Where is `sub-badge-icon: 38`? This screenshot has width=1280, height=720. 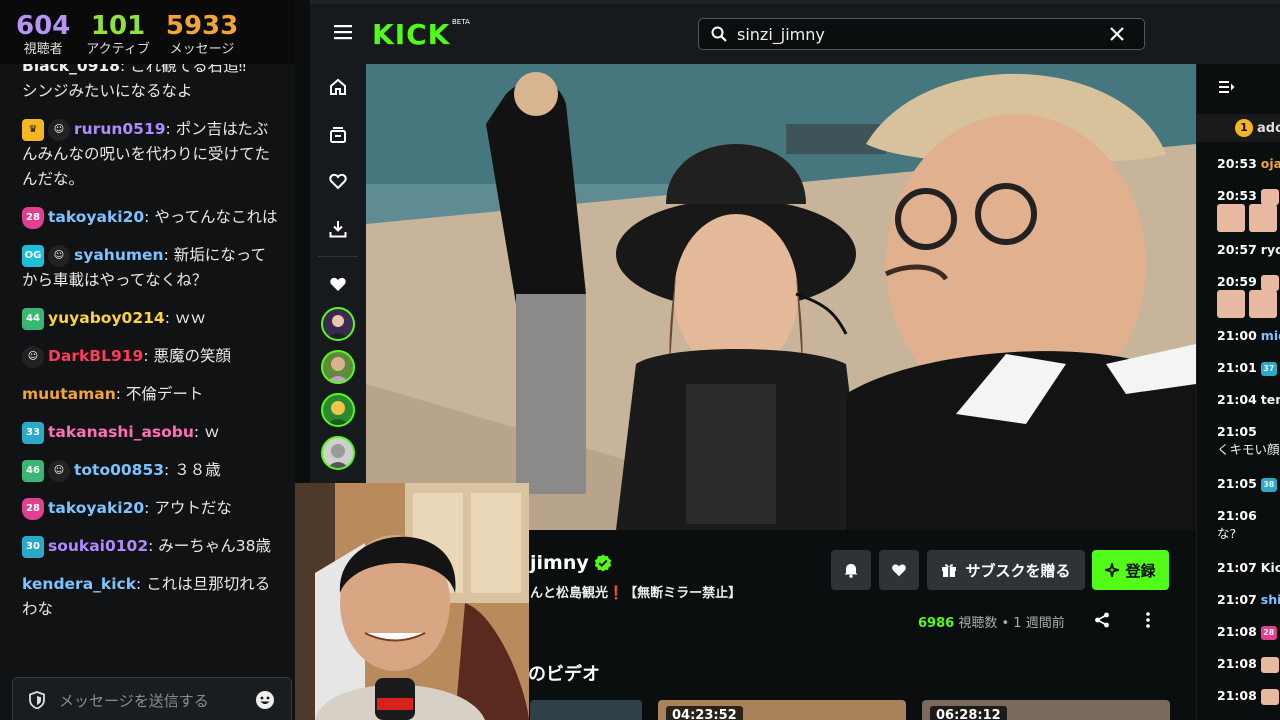
sub-badge-icon: 38 is located at coordinates (1268, 484).